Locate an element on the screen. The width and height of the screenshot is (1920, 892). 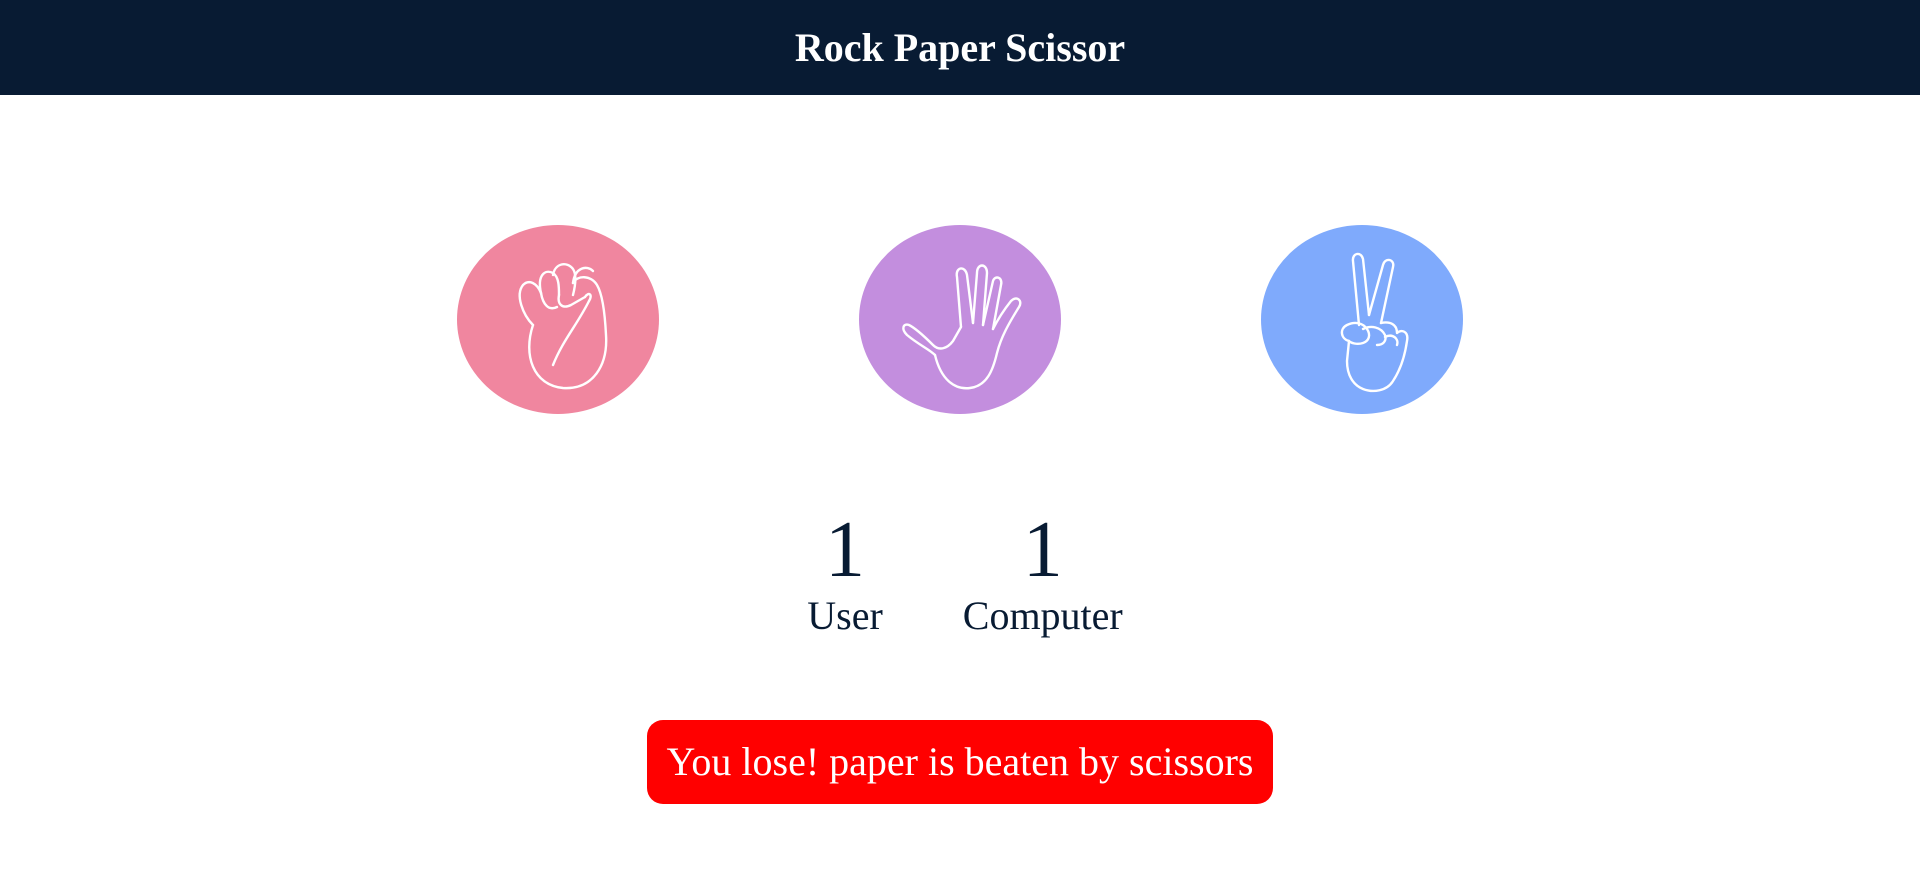
rock-choice-button is located at coordinates (558, 319).